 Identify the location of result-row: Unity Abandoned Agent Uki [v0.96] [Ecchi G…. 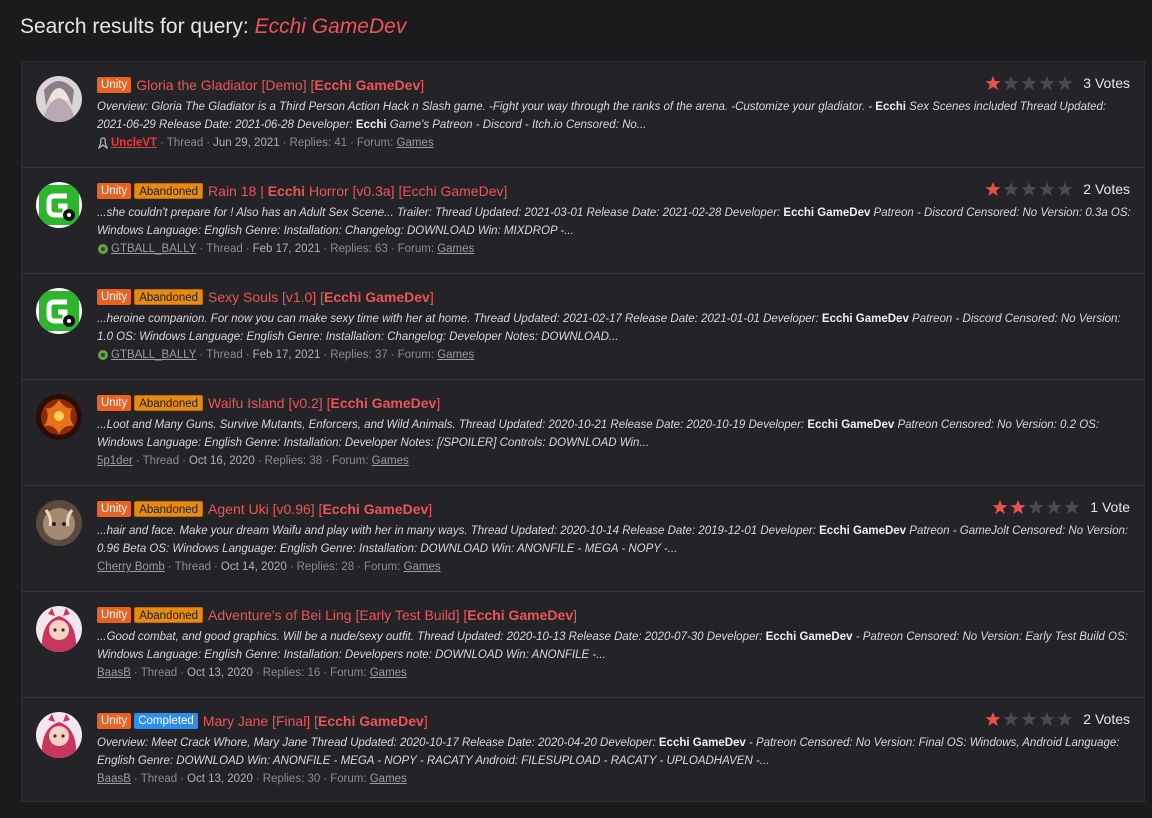
(583, 539).